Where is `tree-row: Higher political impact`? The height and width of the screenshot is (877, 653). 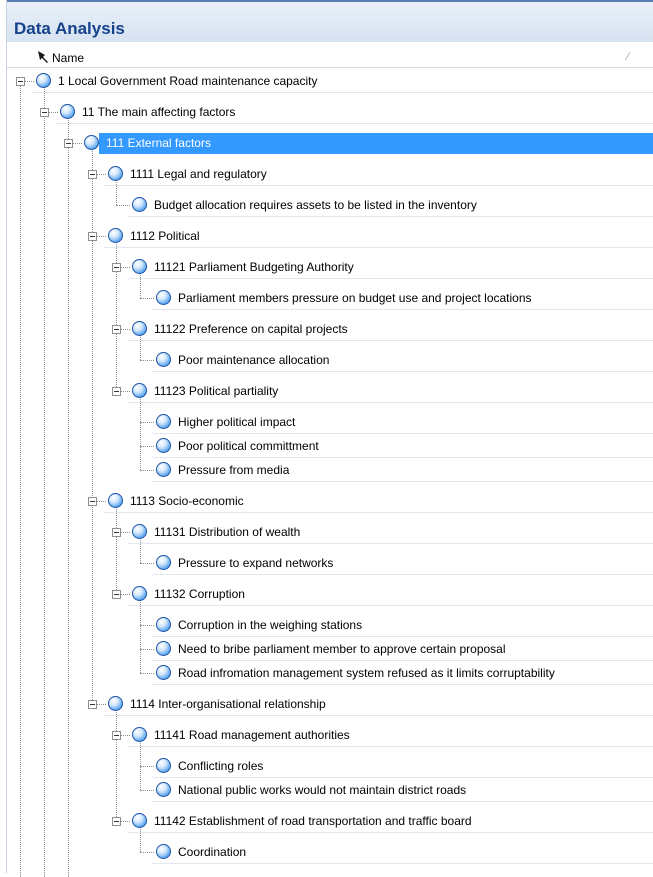 tree-row: Higher political impact is located at coordinates (402, 422).